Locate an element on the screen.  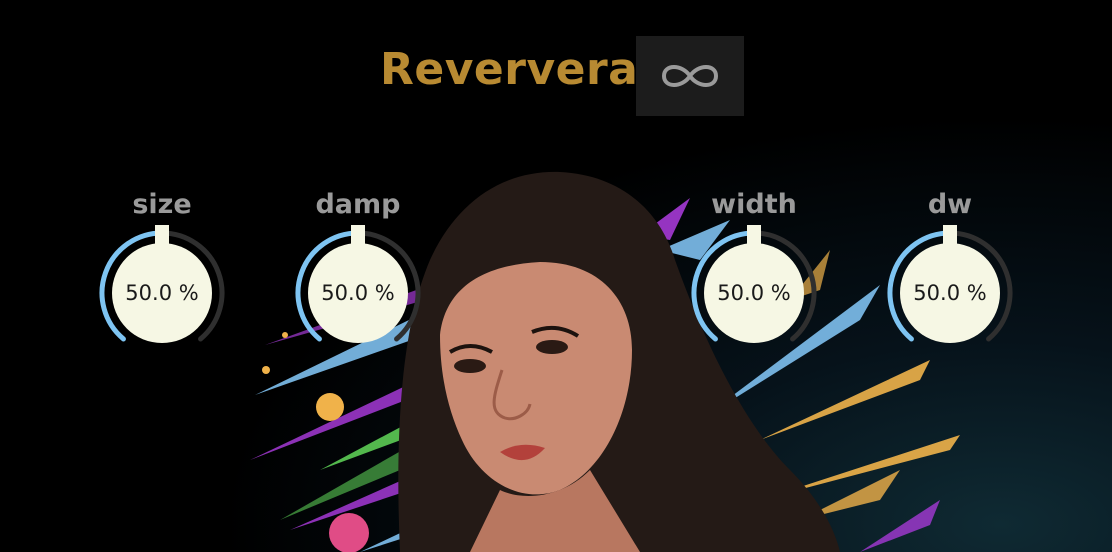
width-knob-label: width is located at coordinates (754, 204).